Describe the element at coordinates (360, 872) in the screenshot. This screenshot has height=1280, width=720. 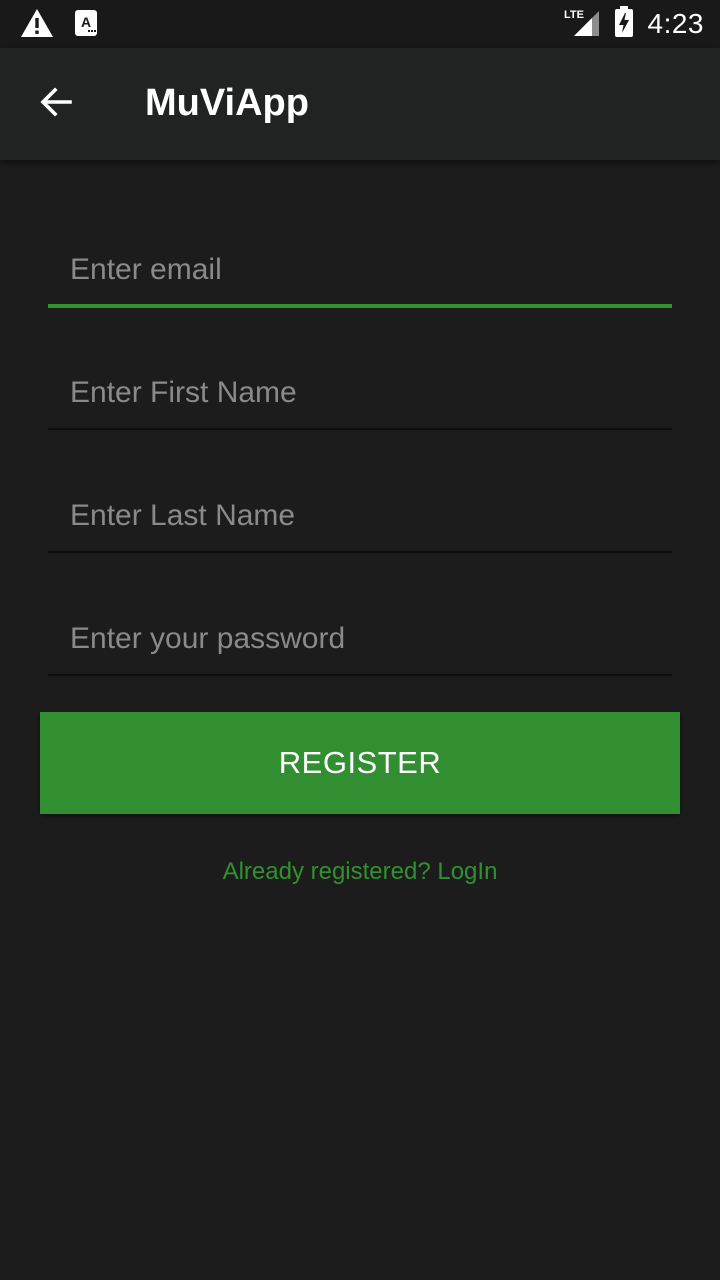
I see `login-link: Already registered? LogIn` at that location.